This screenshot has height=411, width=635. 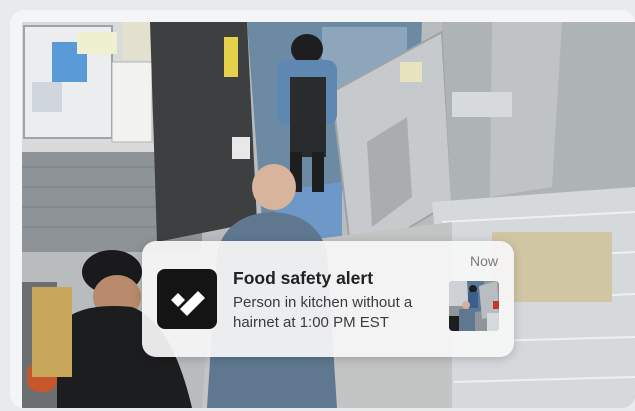 I want to click on kitchen-snapshot-image, so click(x=474, y=306).